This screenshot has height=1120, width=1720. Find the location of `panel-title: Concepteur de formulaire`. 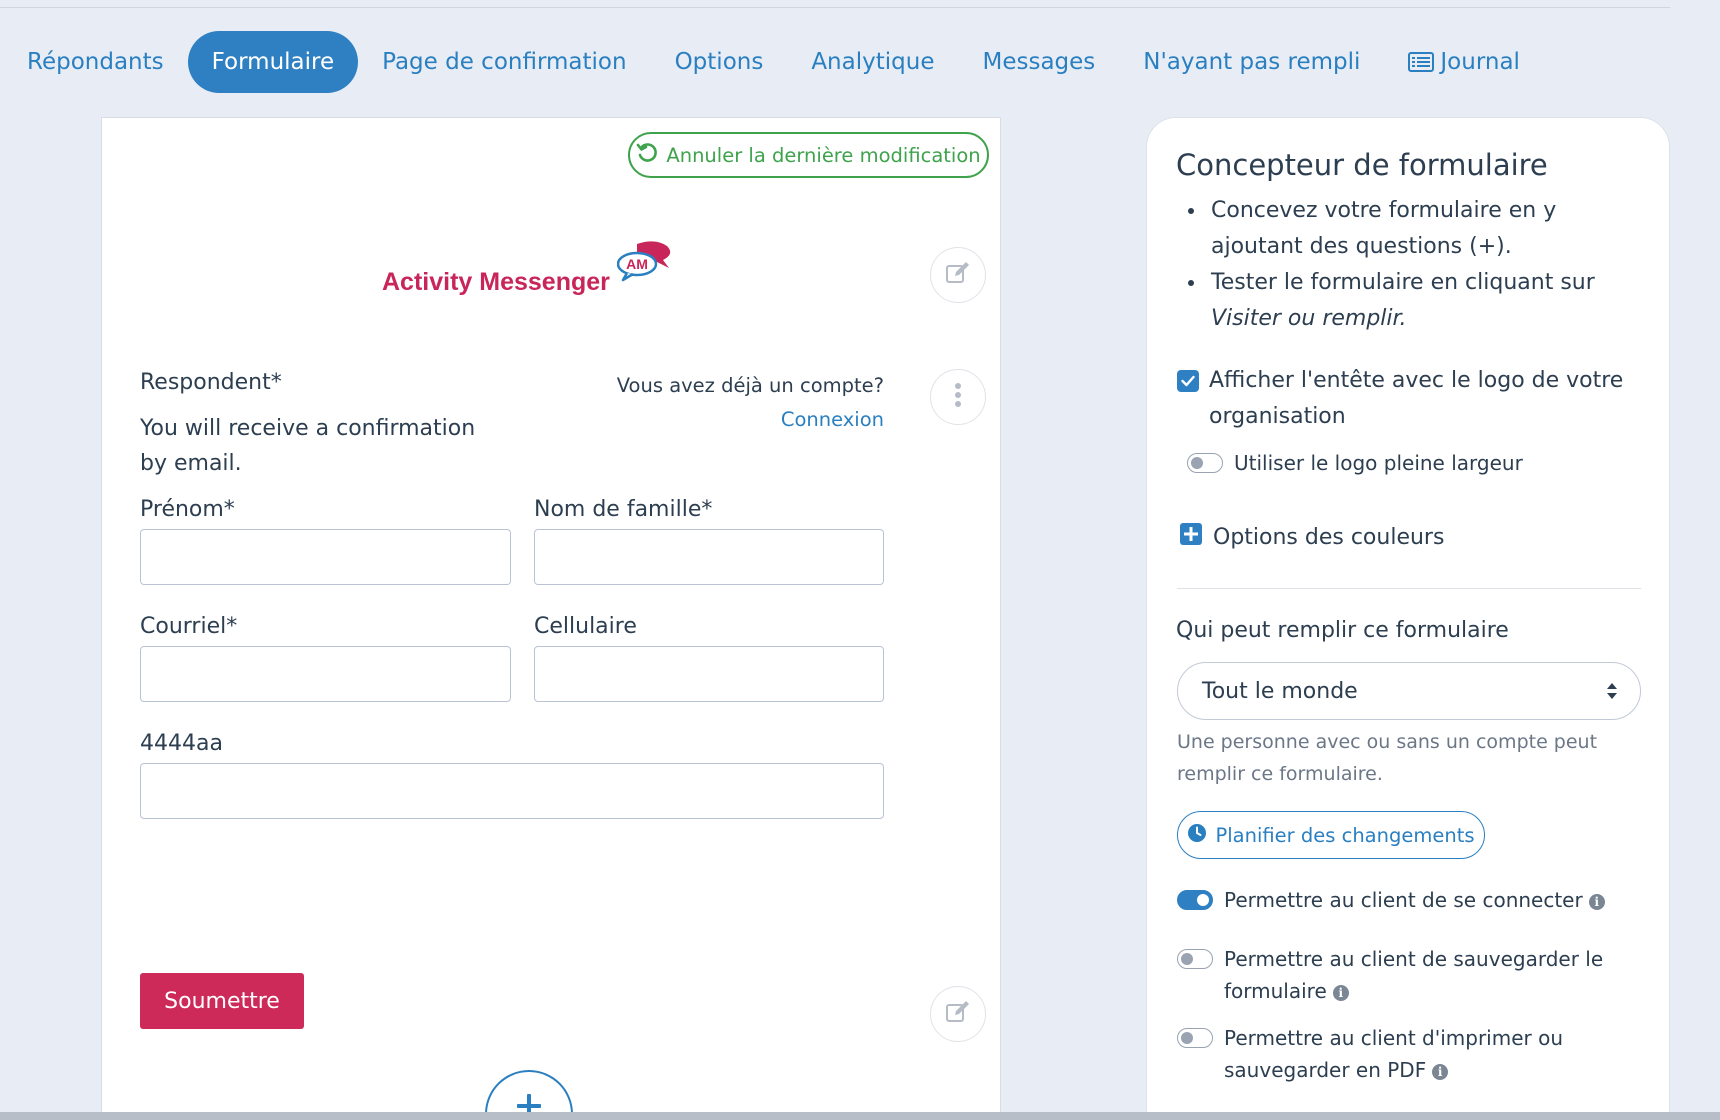

panel-title: Concepteur de formulaire is located at coordinates (1362, 165).